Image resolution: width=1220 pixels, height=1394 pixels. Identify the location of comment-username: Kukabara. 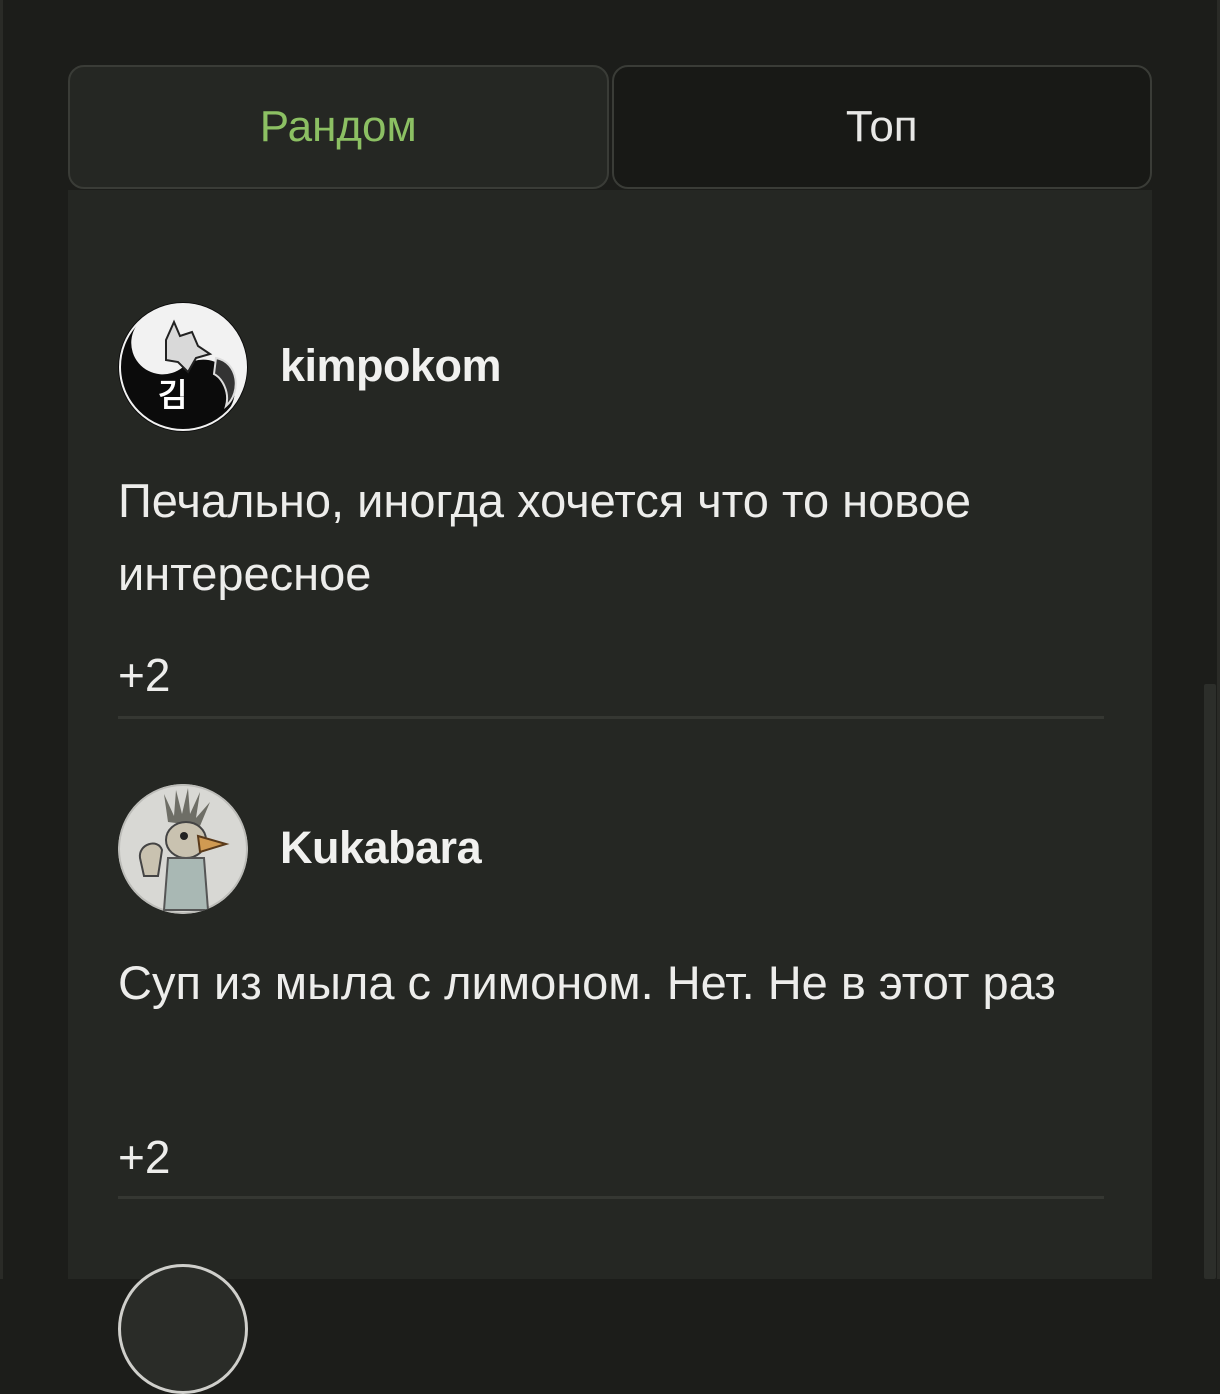
(381, 848).